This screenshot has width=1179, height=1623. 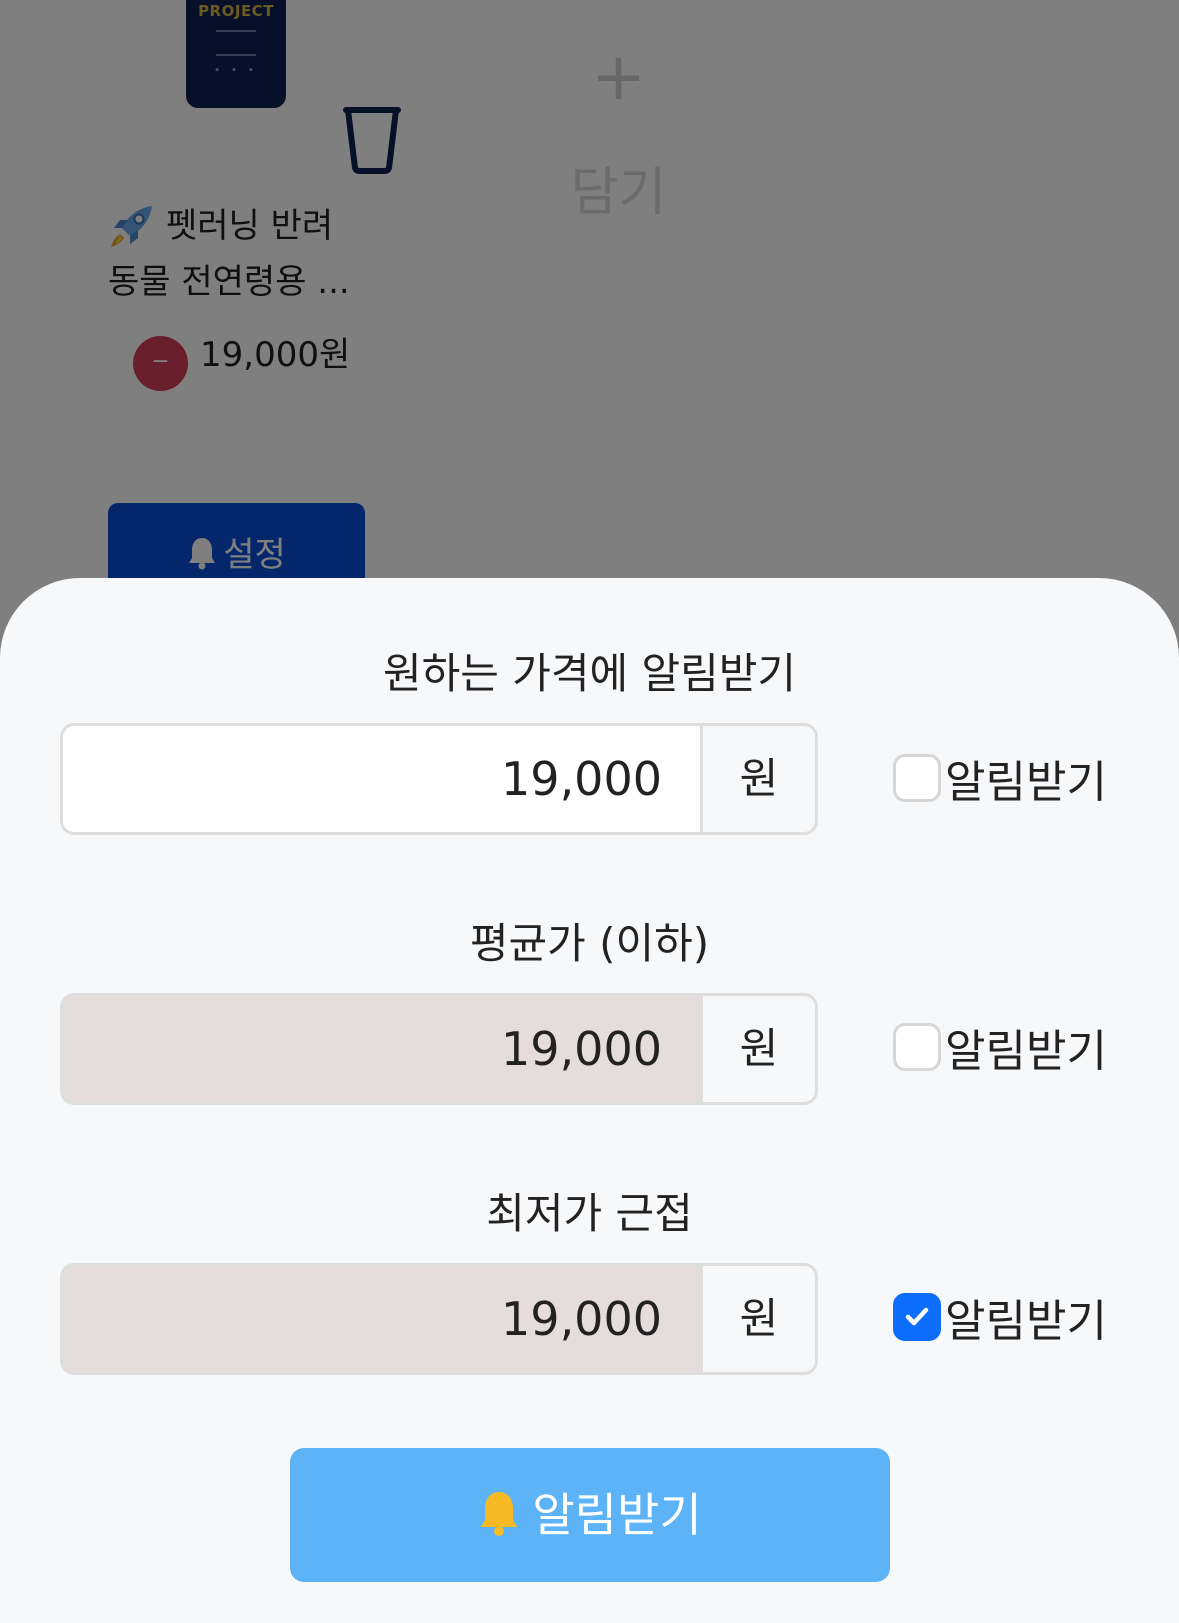 I want to click on target-price-alert-toggle: 알림받기, so click(x=1000, y=778).